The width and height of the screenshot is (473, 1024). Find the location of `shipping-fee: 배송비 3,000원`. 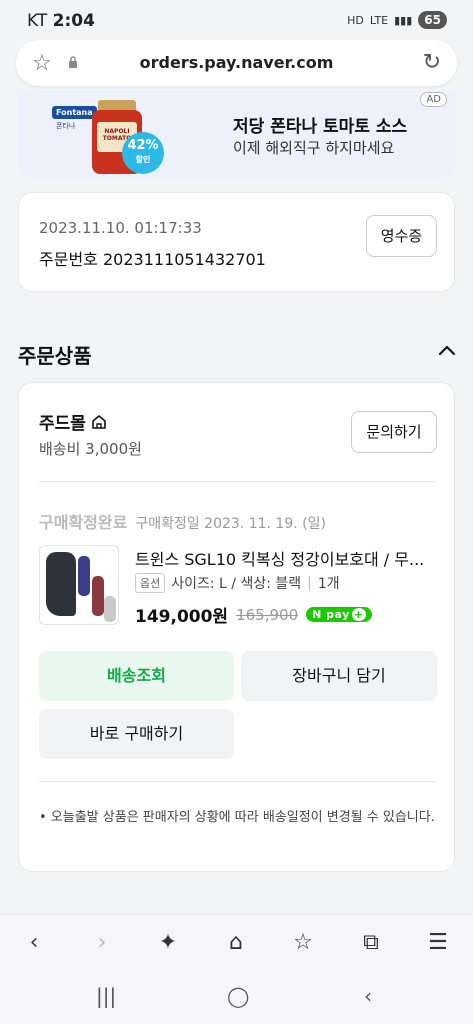

shipping-fee: 배송비 3,000원 is located at coordinates (90, 449).